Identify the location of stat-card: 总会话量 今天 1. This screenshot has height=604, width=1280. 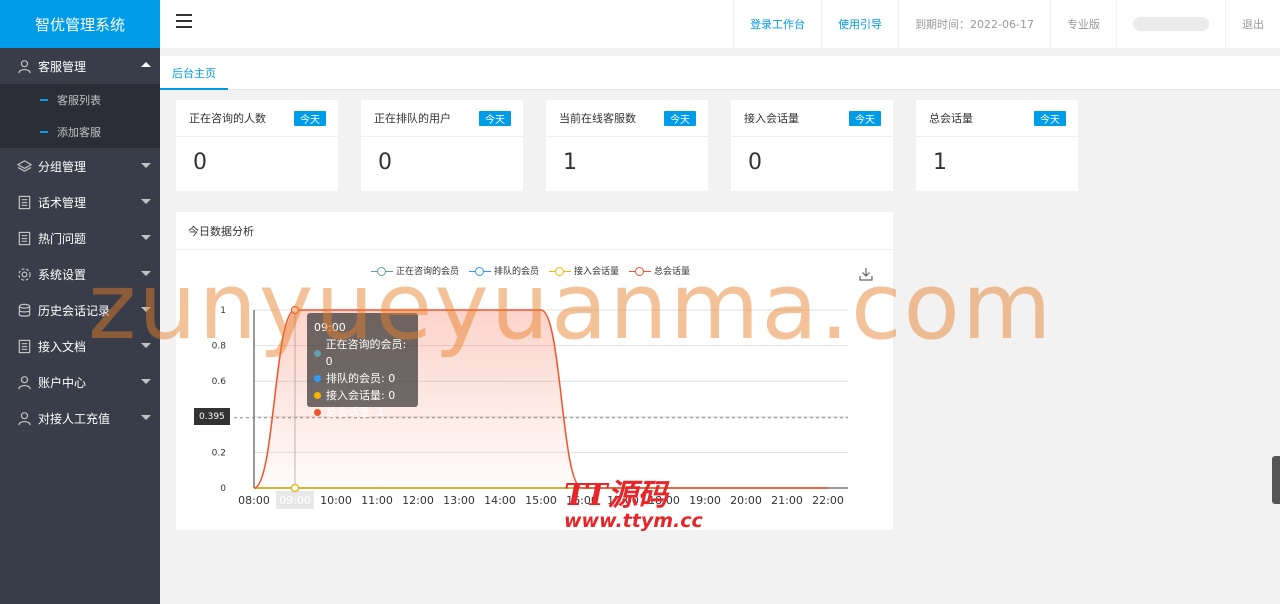
(997, 145).